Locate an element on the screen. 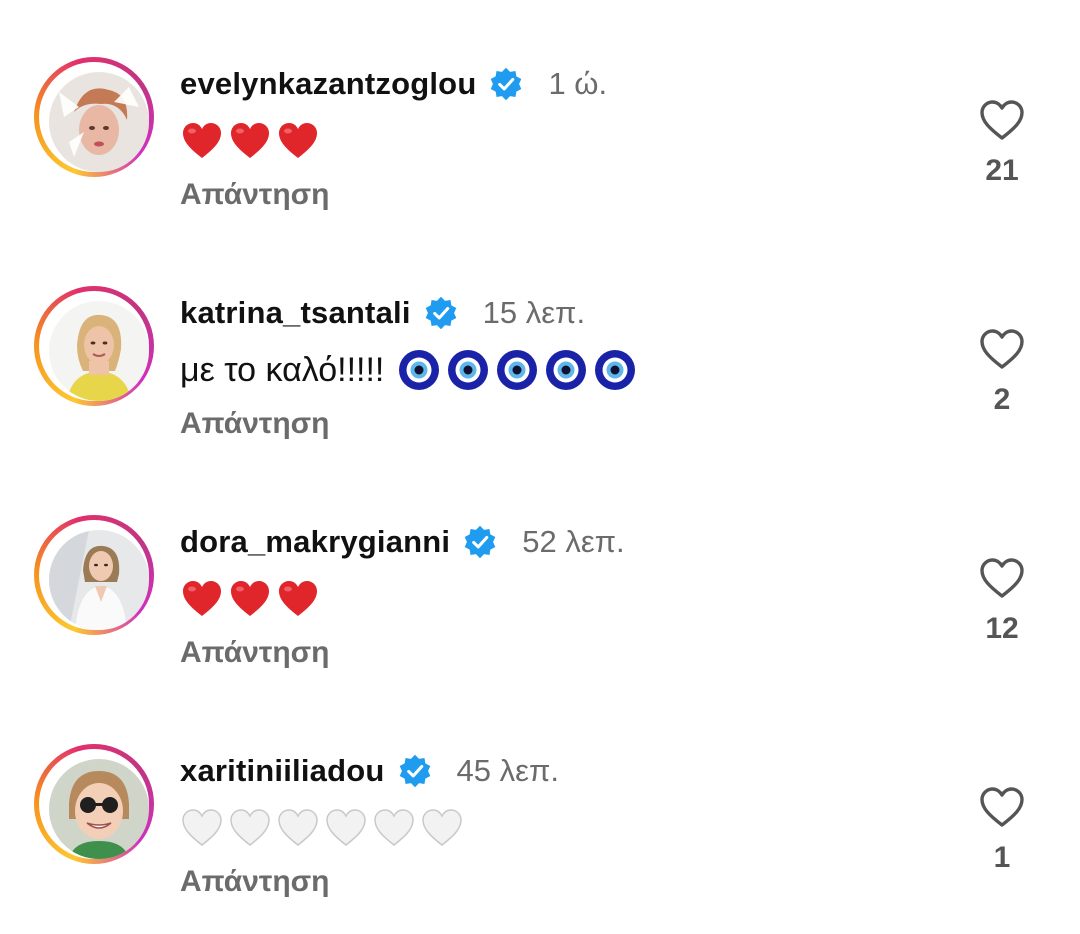  like-count: 21 is located at coordinates (1002, 170).